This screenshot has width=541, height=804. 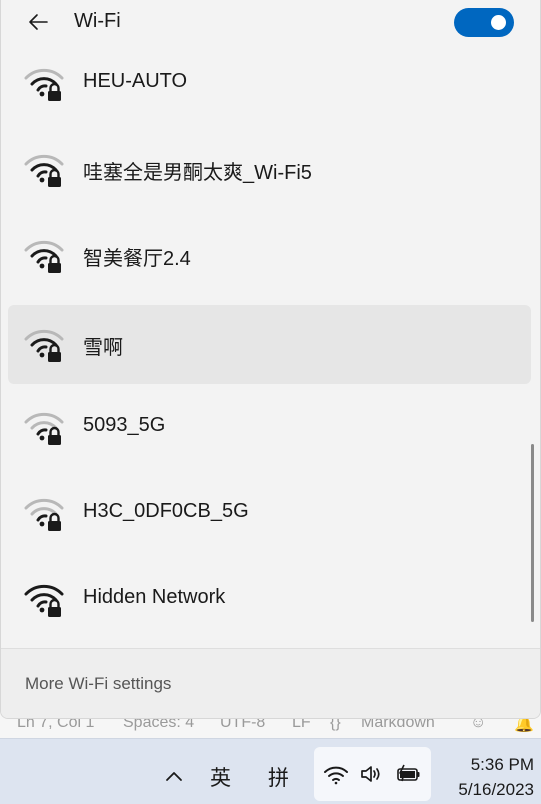 I want to click on time: 5:36 PM, so click(x=502, y=764).